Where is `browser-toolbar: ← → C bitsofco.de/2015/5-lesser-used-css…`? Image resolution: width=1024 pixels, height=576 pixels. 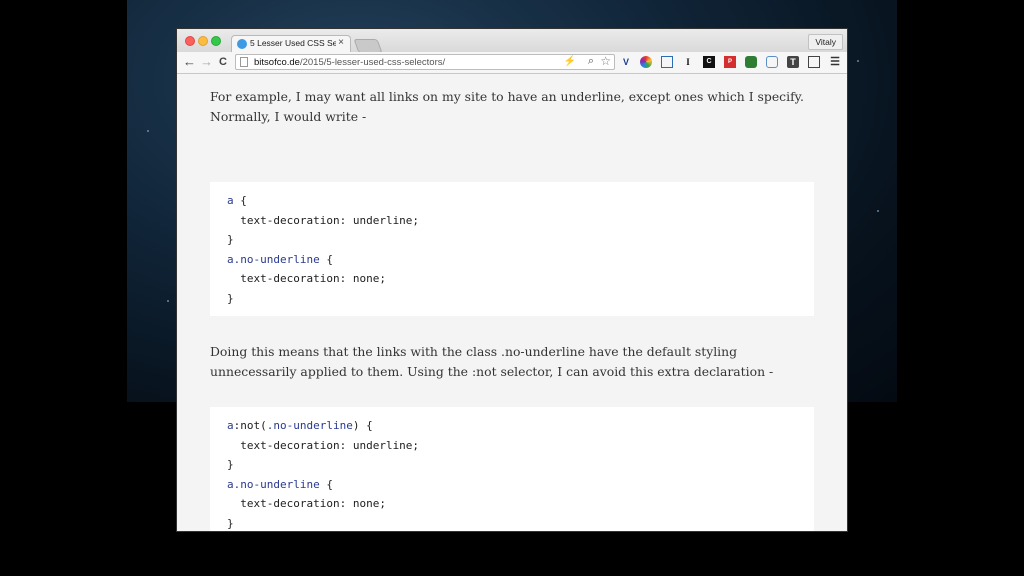
browser-toolbar: ← → C bitsofco.de/2015/5-lesser-used-css… is located at coordinates (512, 63).